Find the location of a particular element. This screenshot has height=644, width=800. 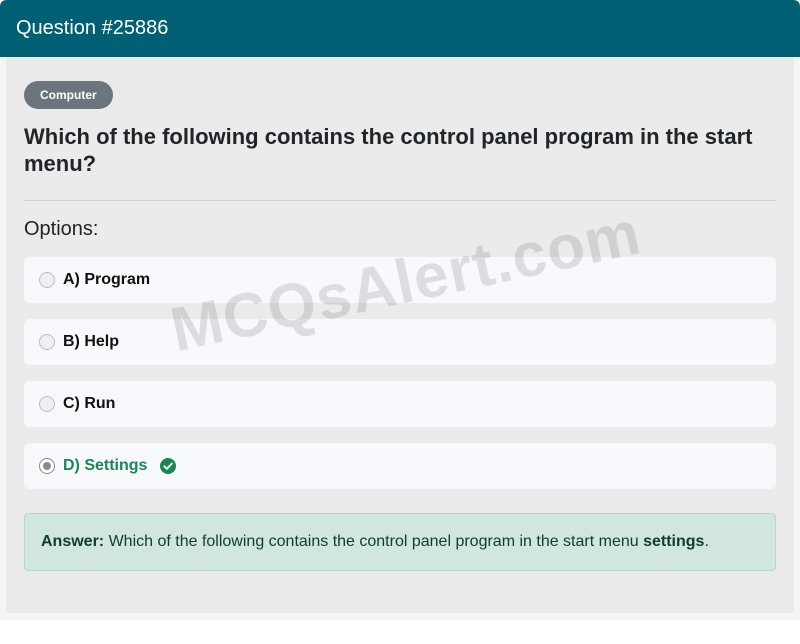

question-number-title: Question #25886 is located at coordinates (92, 28).